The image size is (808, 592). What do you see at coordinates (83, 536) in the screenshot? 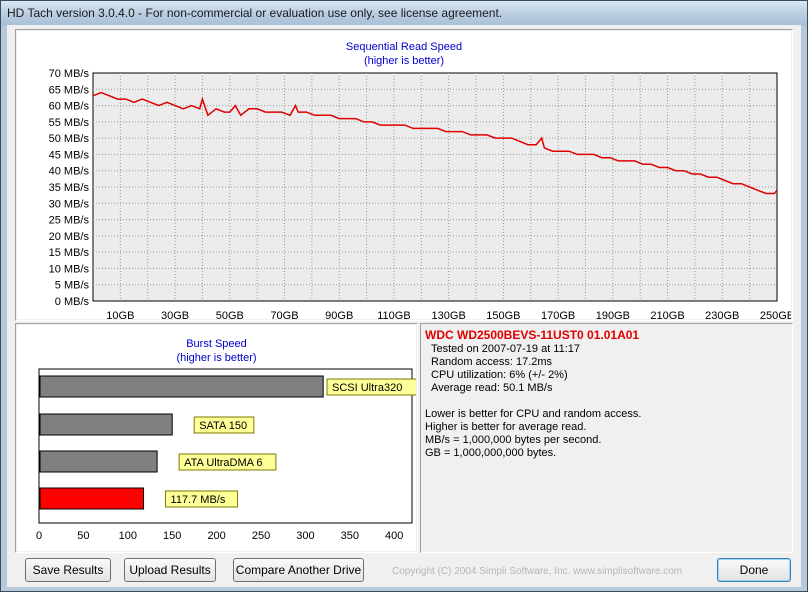
I see `burst-x-tick-label: 50` at bounding box center [83, 536].